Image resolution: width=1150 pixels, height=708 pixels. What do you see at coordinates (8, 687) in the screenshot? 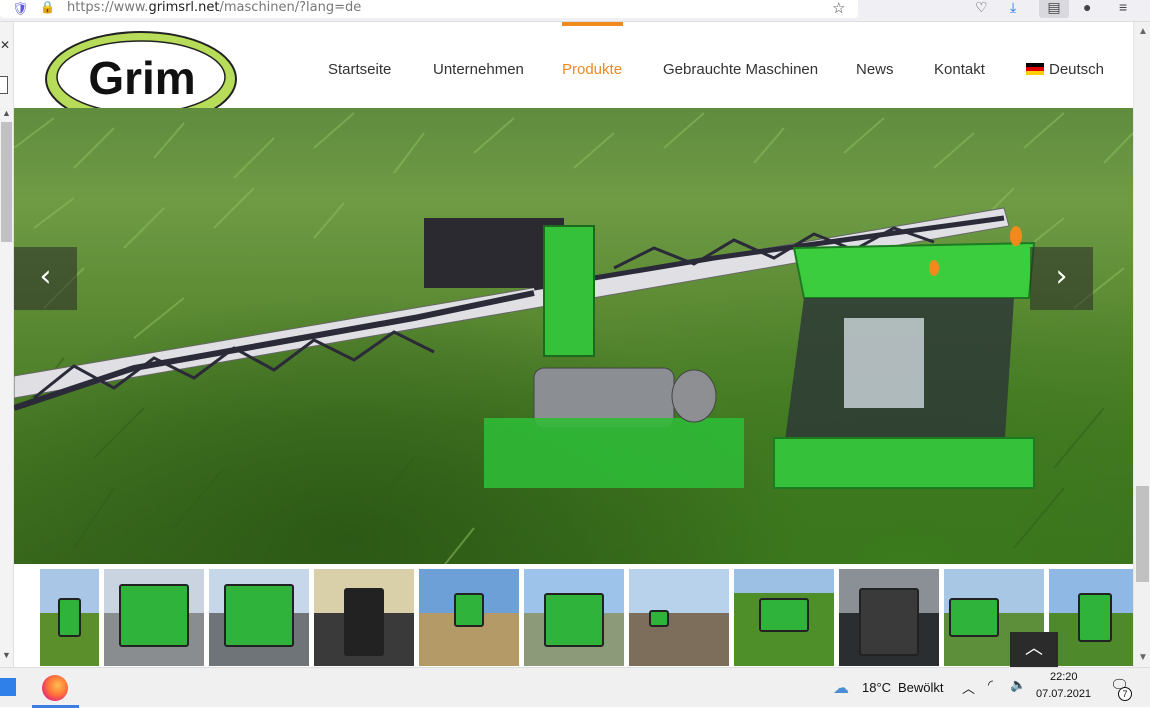
I see `start-icon` at bounding box center [8, 687].